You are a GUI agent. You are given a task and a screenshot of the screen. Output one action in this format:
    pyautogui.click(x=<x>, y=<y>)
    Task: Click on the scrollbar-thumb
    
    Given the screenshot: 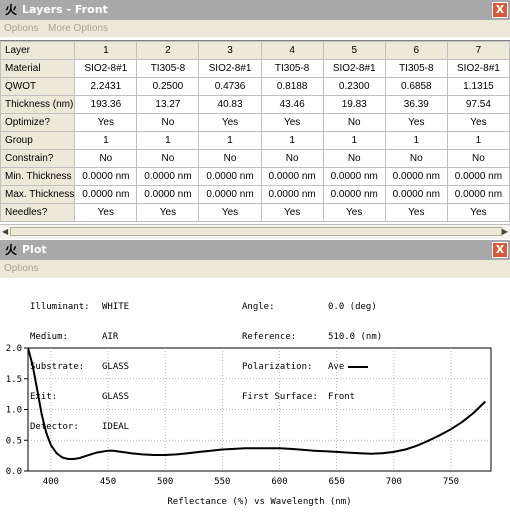 What is the action you would take?
    pyautogui.click(x=256, y=231)
    